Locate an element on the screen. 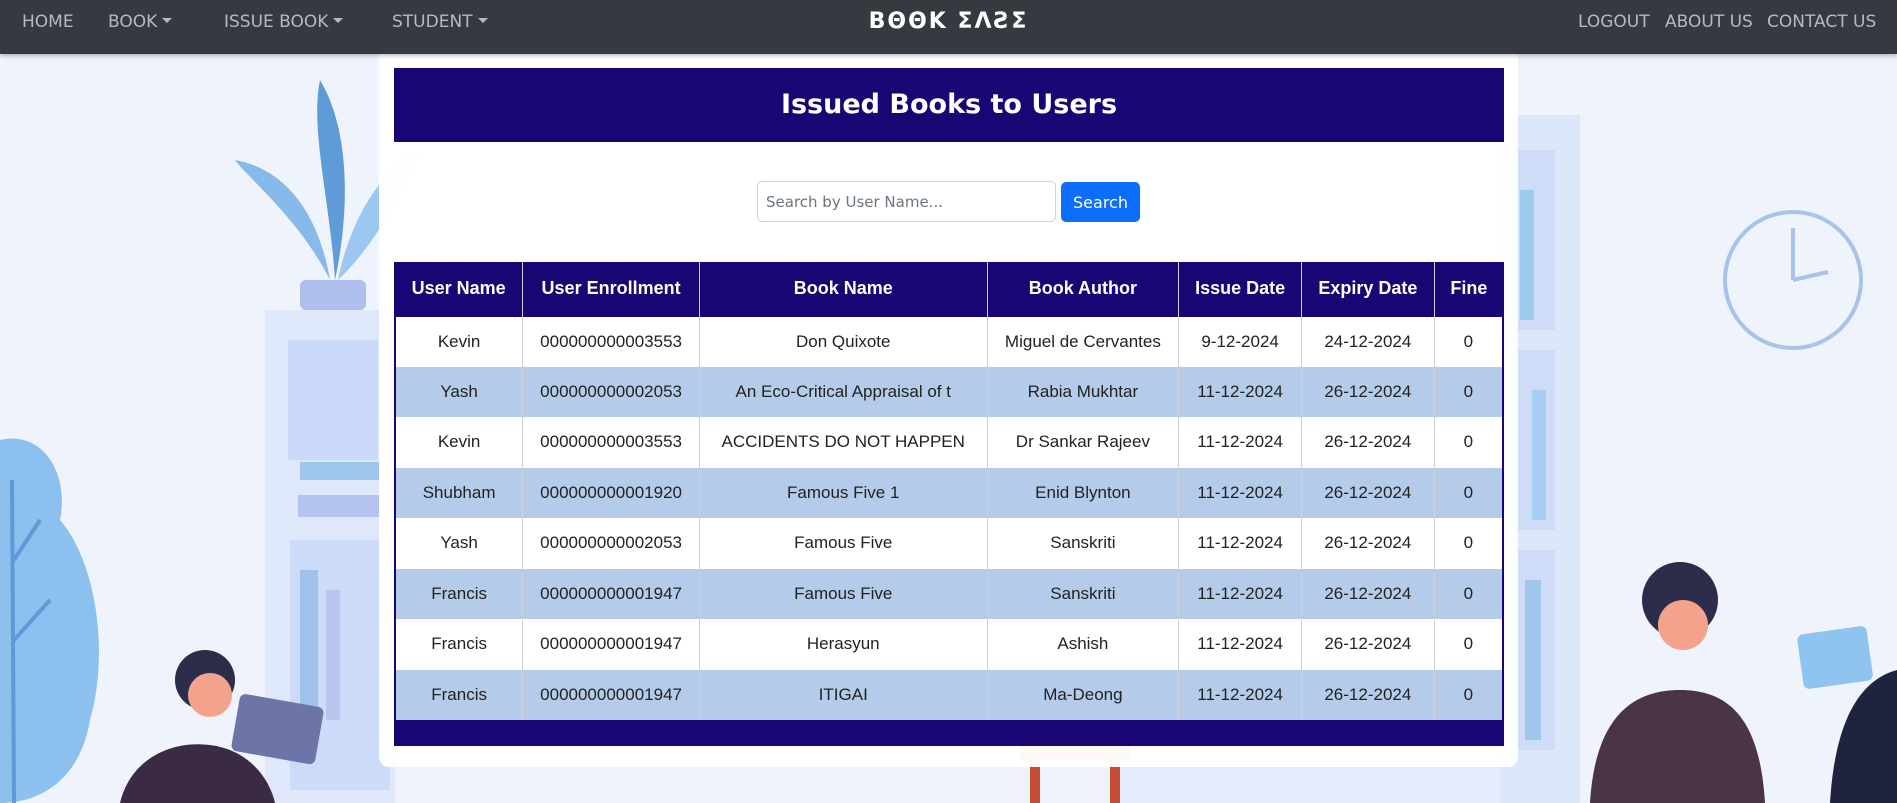  cell-book-name: Famous Five 1 is located at coordinates (843, 492).